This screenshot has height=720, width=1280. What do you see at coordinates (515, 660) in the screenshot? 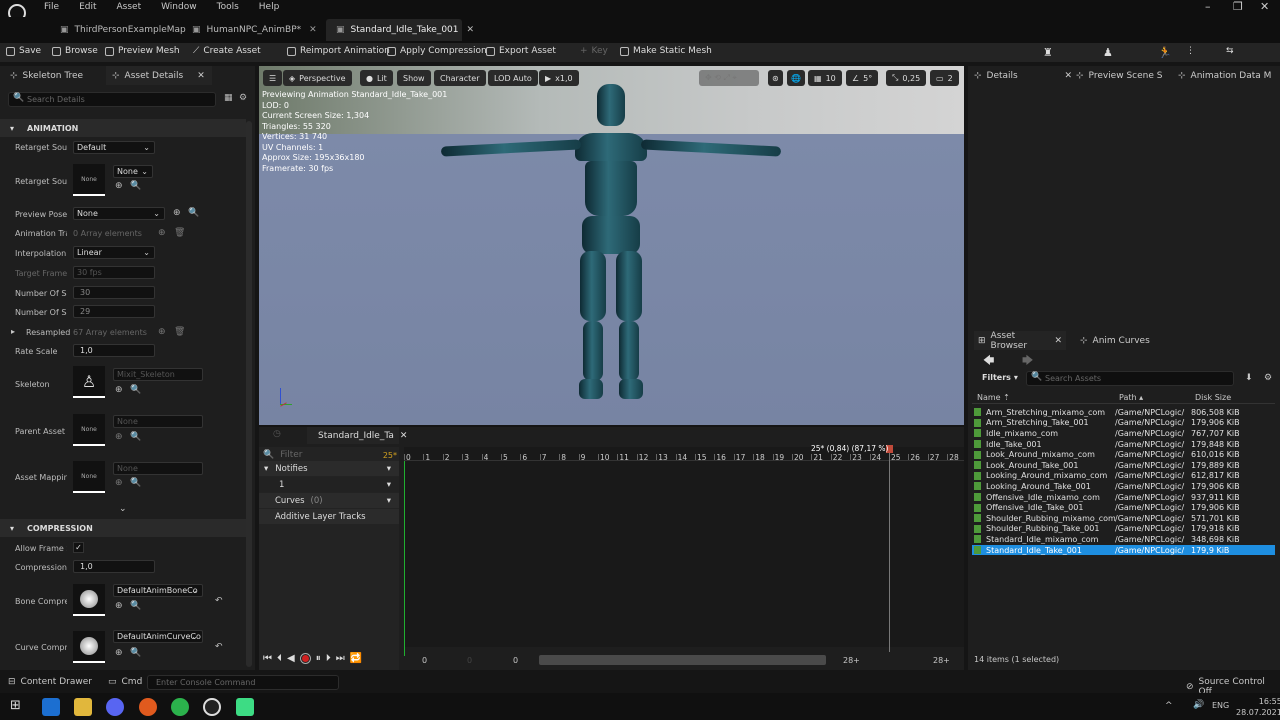
I see `view-range-start: 0` at bounding box center [515, 660].